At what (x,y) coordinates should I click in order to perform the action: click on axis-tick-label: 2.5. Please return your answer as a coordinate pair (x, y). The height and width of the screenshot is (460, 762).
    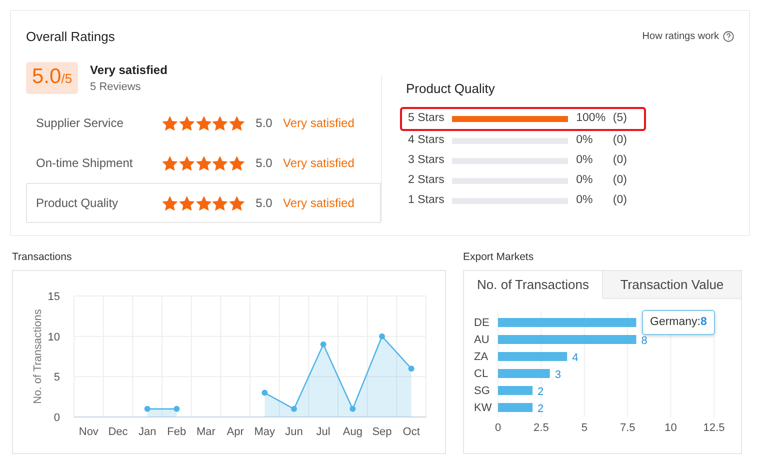
    Looking at the image, I should click on (541, 428).